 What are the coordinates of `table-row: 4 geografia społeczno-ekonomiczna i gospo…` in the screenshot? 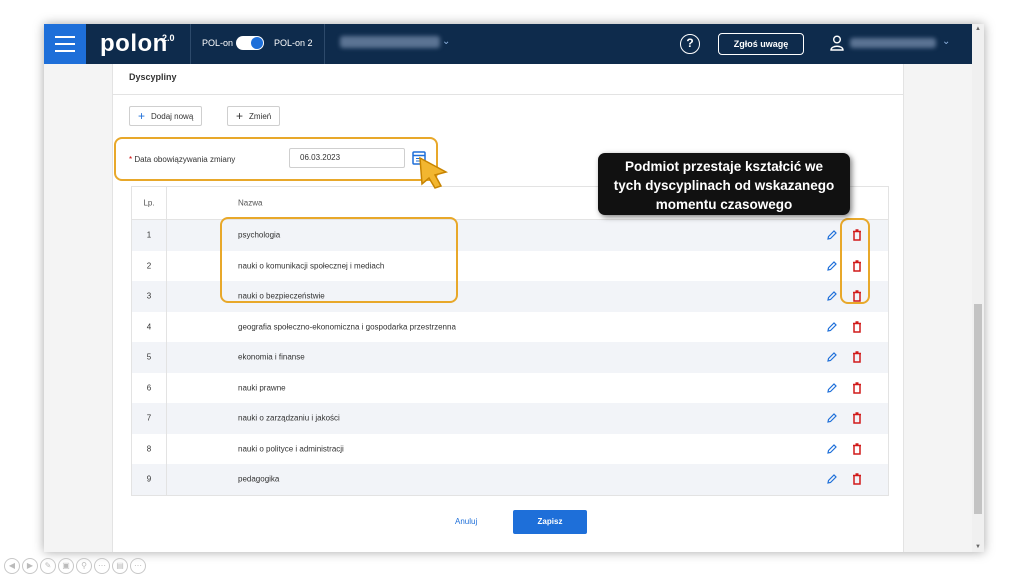 It's located at (510, 326).